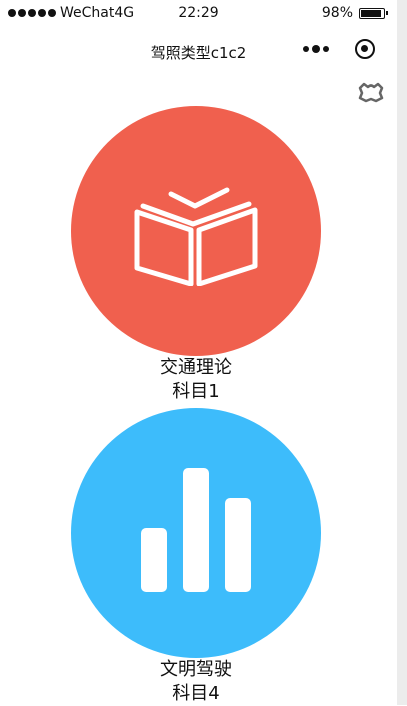 This screenshot has width=407, height=706. I want to click on subject-subtitle: 科目4, so click(196, 693).